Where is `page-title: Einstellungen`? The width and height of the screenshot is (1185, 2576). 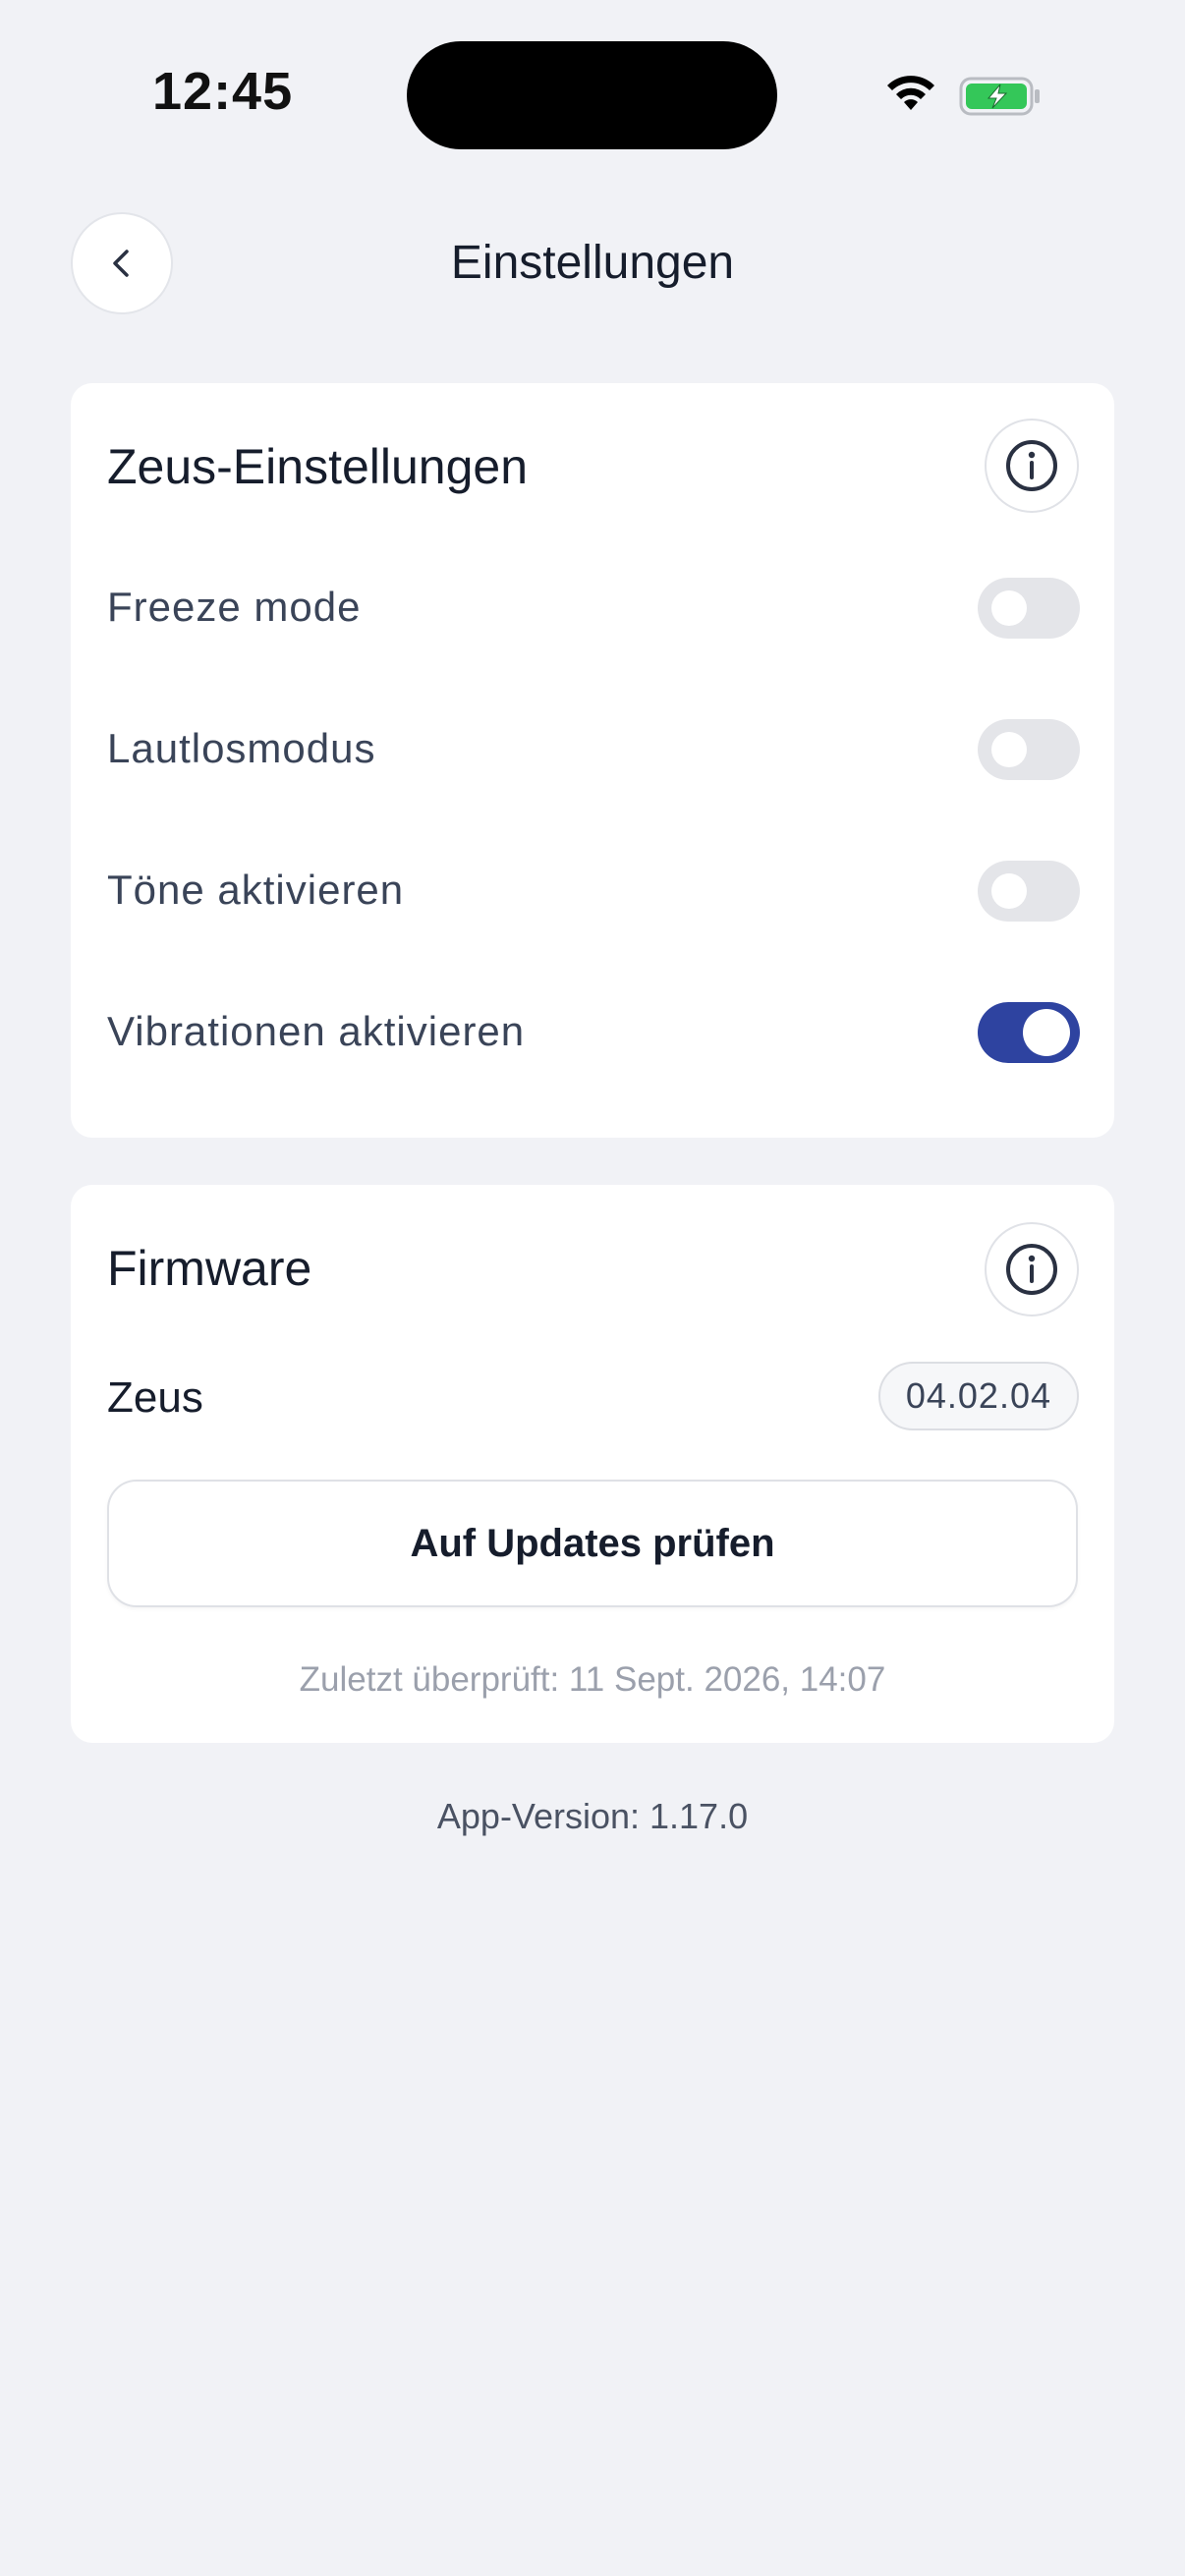 page-title: Einstellungen is located at coordinates (592, 263).